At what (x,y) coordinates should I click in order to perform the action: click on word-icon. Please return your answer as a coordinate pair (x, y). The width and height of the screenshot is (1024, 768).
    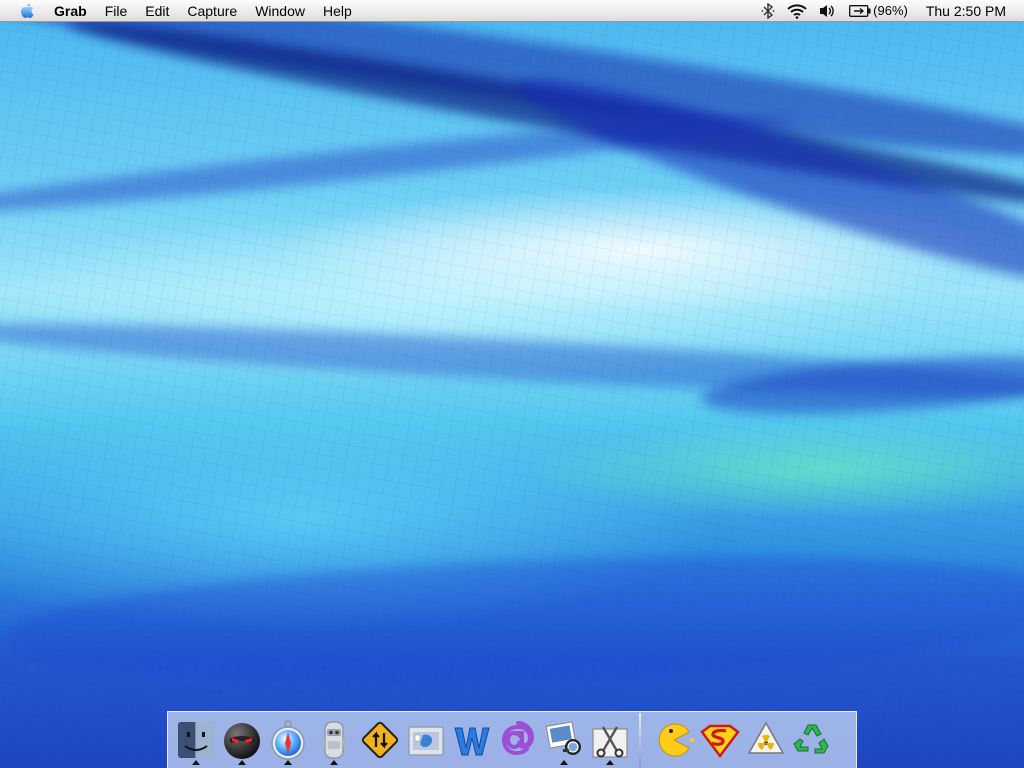
    Looking at the image, I should click on (472, 741).